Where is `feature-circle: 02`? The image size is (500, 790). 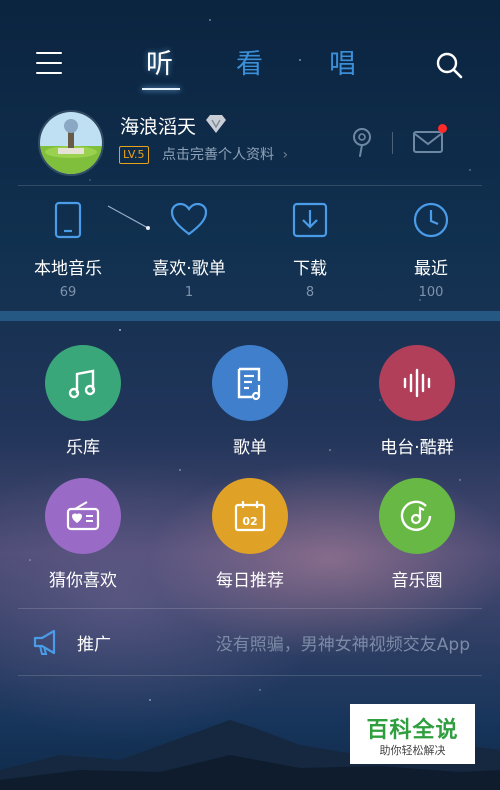 feature-circle: 02 is located at coordinates (250, 516).